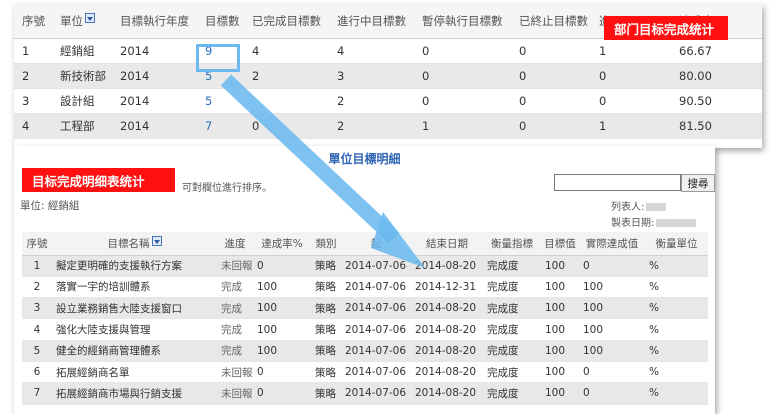 The image size is (775, 414). What do you see at coordinates (462, 21) in the screenshot?
I see `col-header-paused: 暫停執行目標數` at bounding box center [462, 21].